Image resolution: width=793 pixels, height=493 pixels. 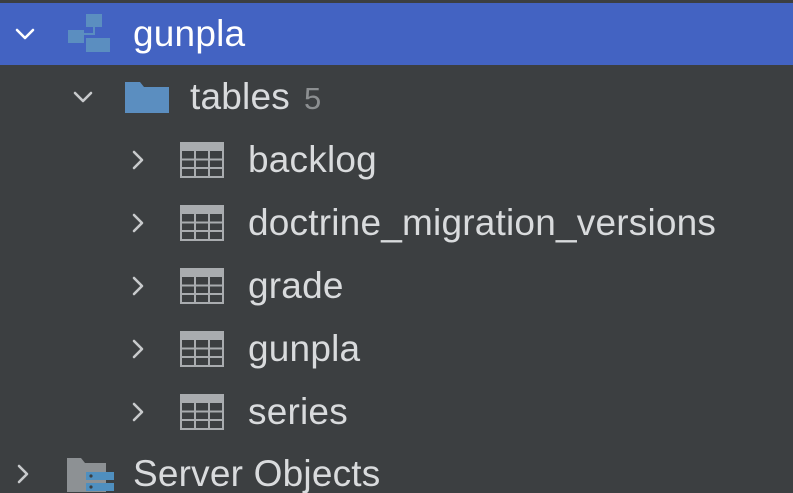 What do you see at coordinates (304, 348) in the screenshot?
I see `table-label: gunpla` at bounding box center [304, 348].